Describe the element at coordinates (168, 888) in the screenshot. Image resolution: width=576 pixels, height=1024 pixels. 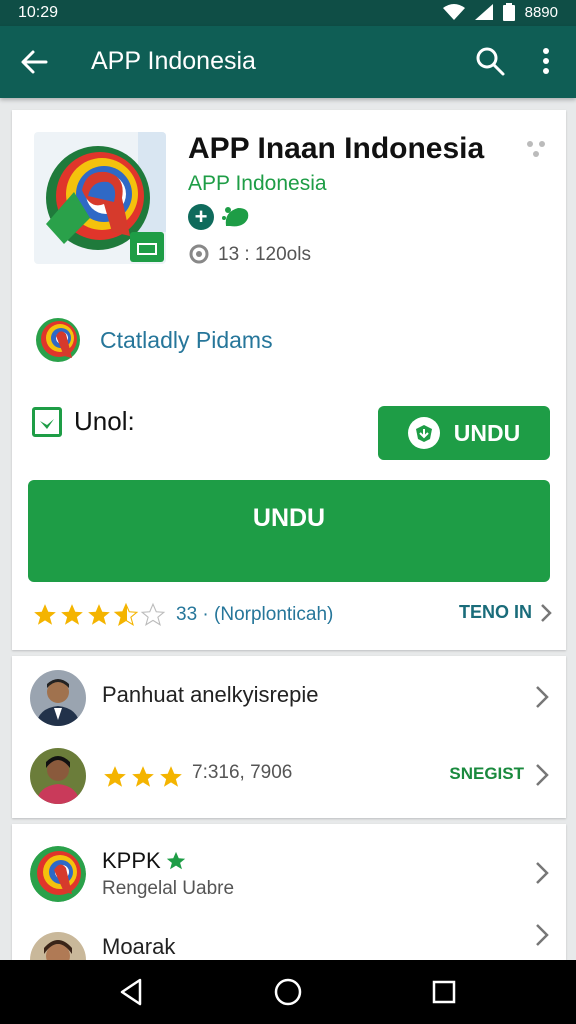
I see `list-item-subtitle: Rengelal Uabre` at that location.